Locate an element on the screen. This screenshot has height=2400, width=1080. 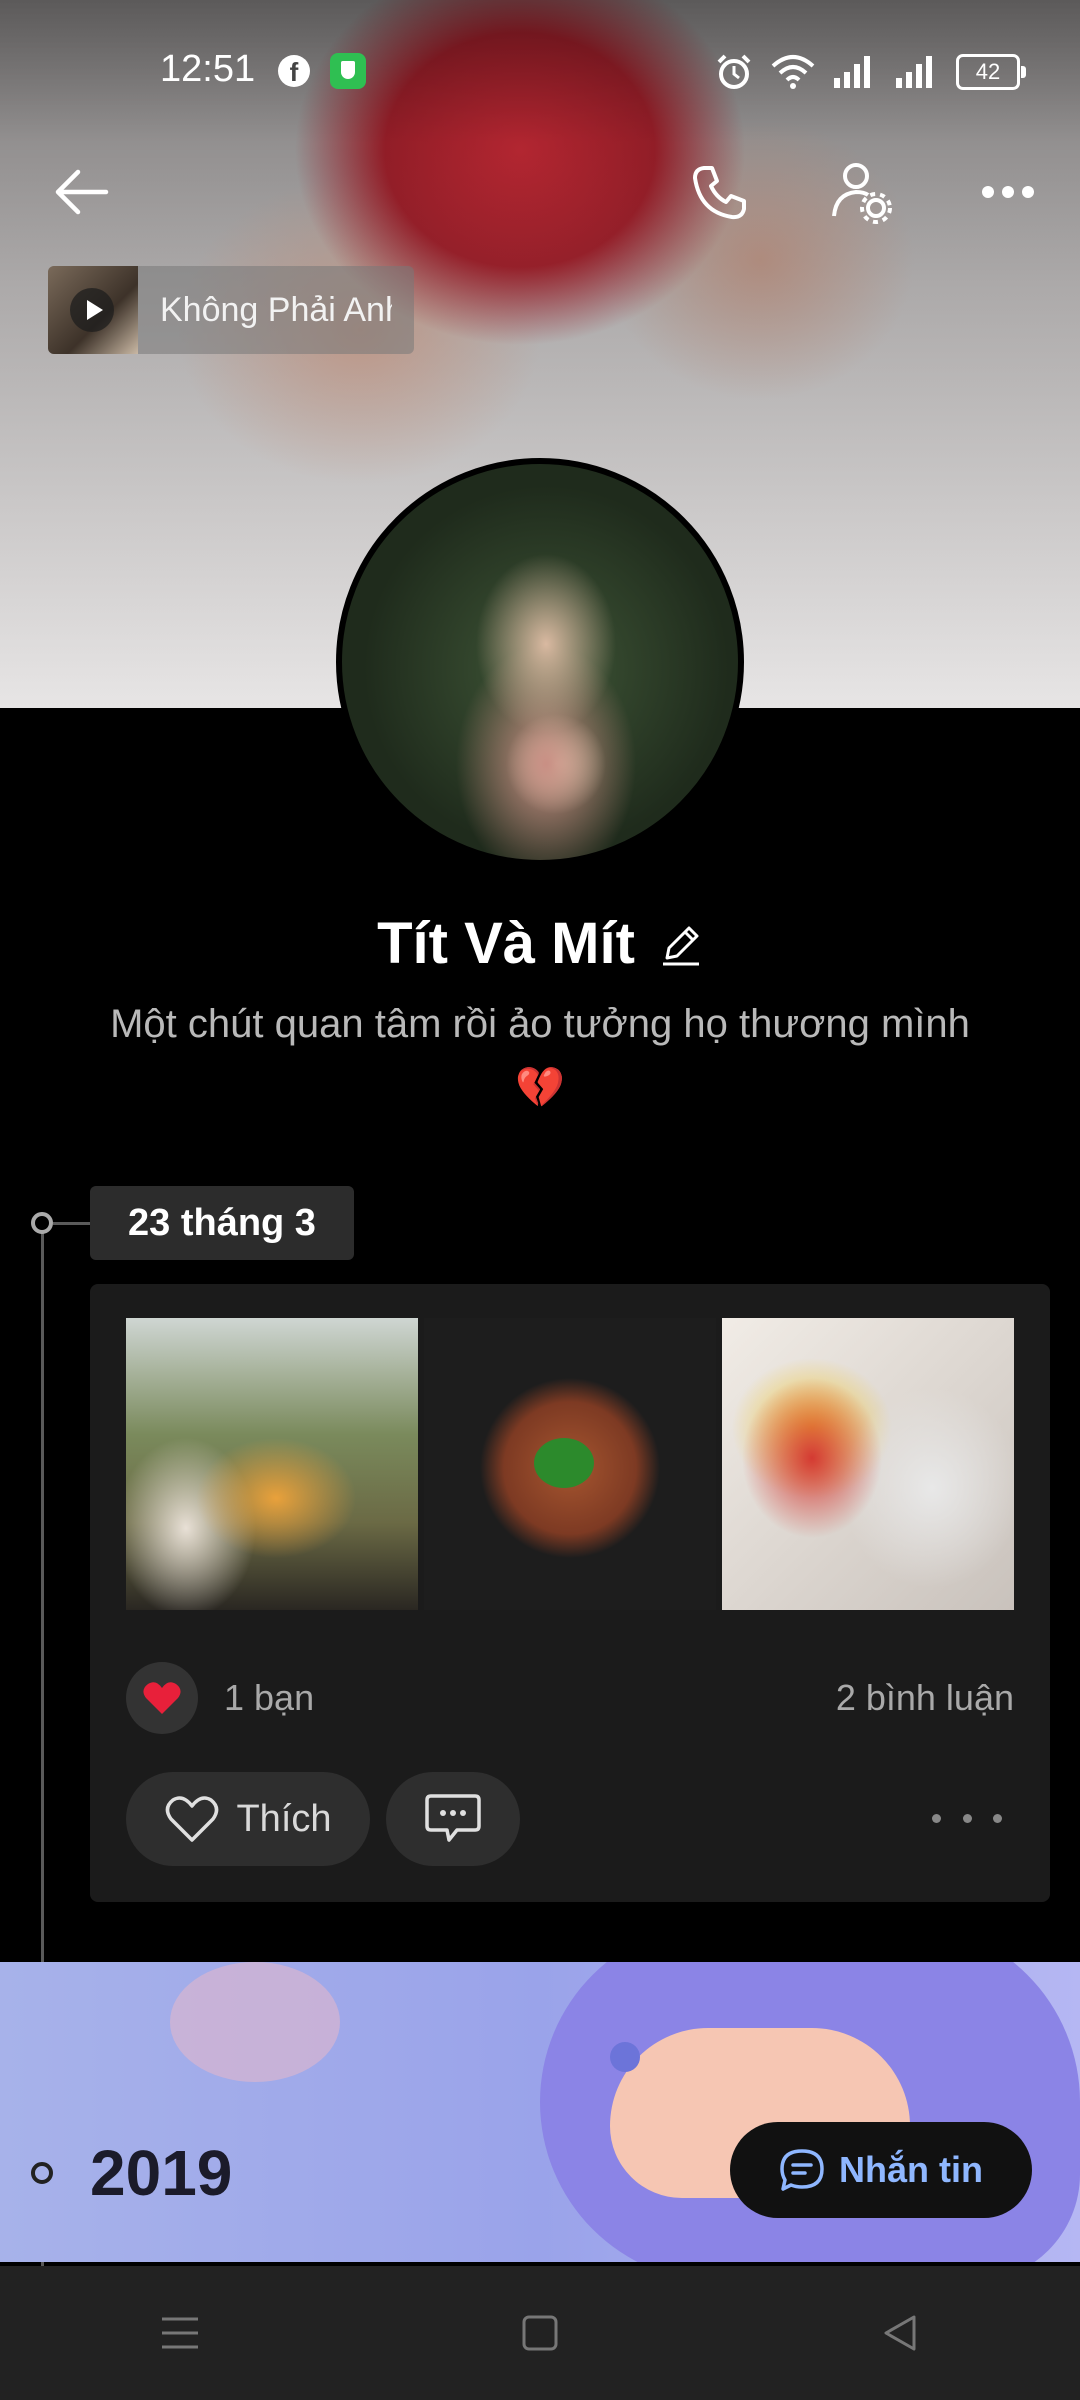
home-square-icon is located at coordinates (540, 2333).